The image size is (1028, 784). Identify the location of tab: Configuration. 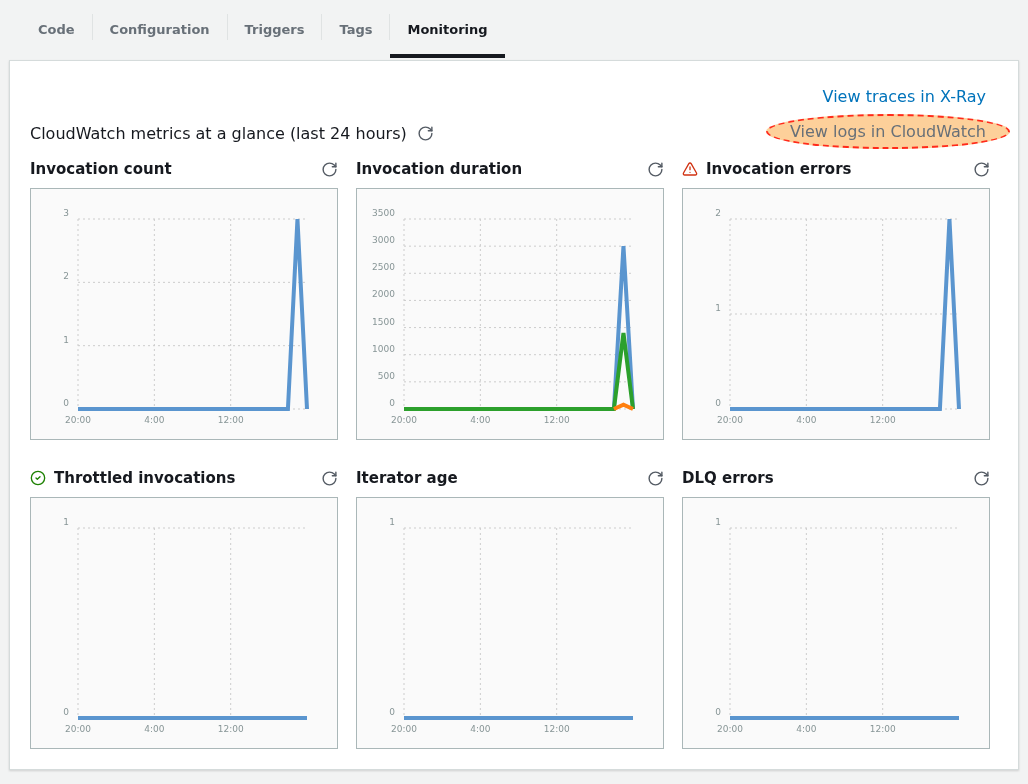
(159, 29).